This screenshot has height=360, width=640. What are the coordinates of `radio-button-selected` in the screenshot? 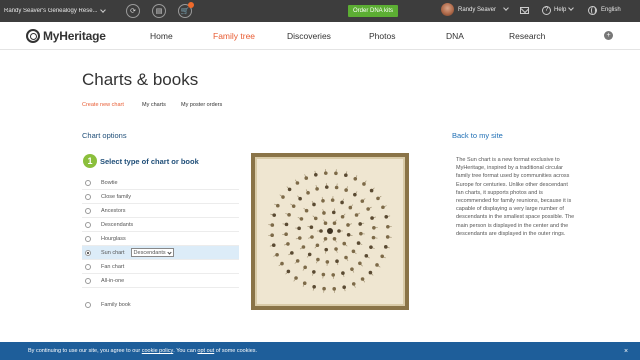 It's located at (88, 252).